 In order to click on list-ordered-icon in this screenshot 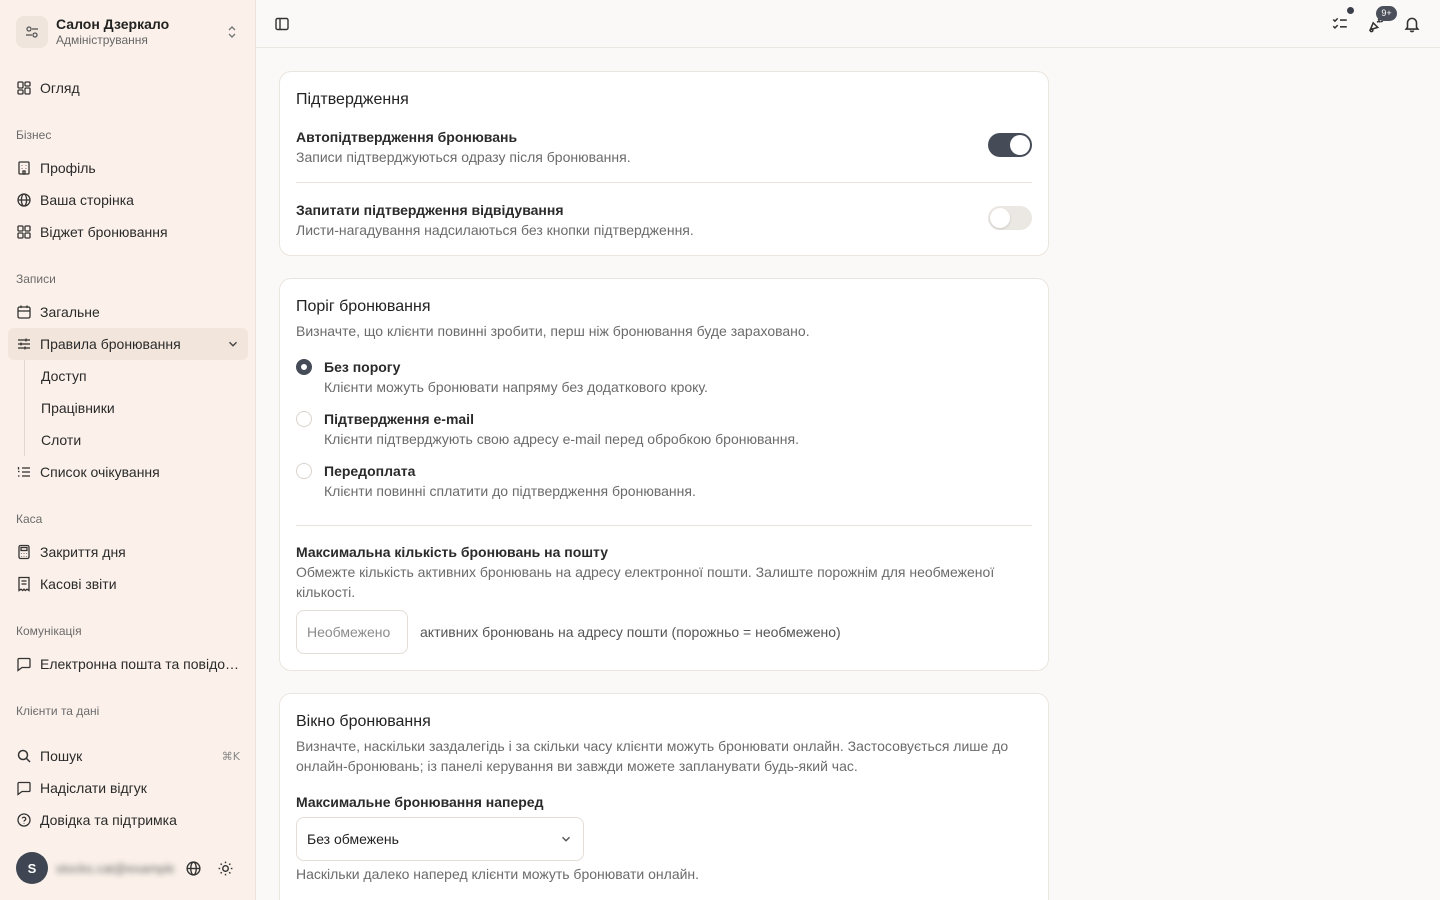, I will do `click(24, 472)`.